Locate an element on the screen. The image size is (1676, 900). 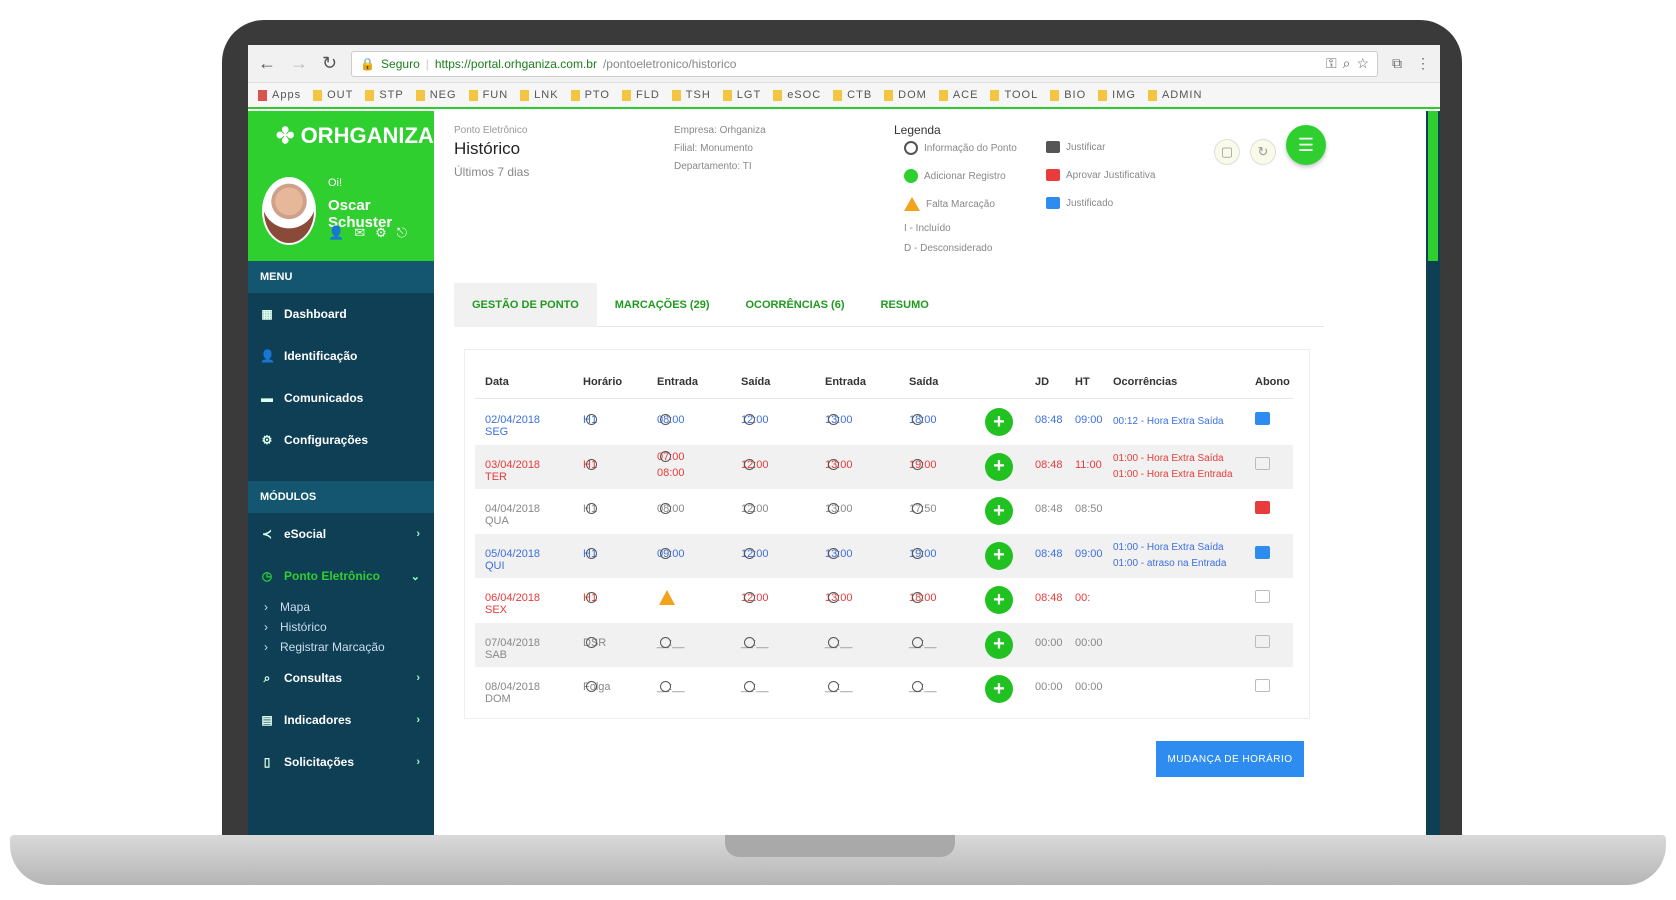
zoom-icon: ⌕ is located at coordinates (1347, 63).